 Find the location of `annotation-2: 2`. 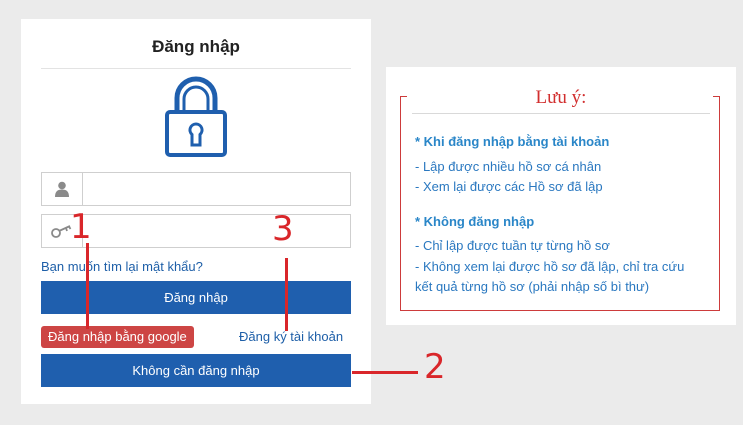

annotation-2: 2 is located at coordinates (435, 367).